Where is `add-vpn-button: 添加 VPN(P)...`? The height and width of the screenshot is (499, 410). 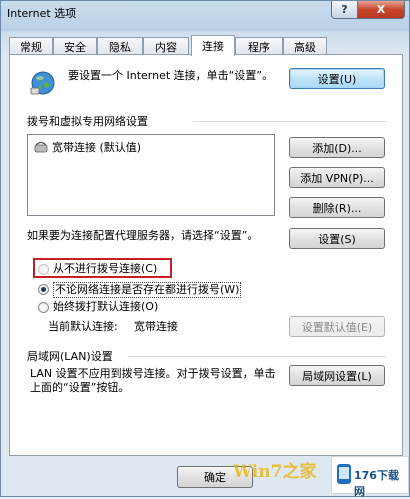
add-vpn-button: 添加 VPN(P)... is located at coordinates (337, 177).